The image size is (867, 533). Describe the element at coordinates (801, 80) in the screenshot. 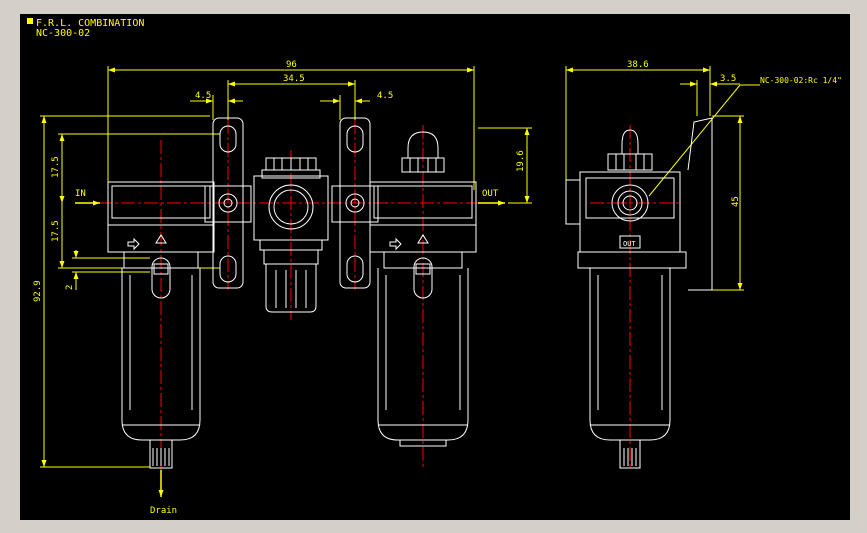

I see `port-callout: NC-300-02:Rc 1/4"` at that location.